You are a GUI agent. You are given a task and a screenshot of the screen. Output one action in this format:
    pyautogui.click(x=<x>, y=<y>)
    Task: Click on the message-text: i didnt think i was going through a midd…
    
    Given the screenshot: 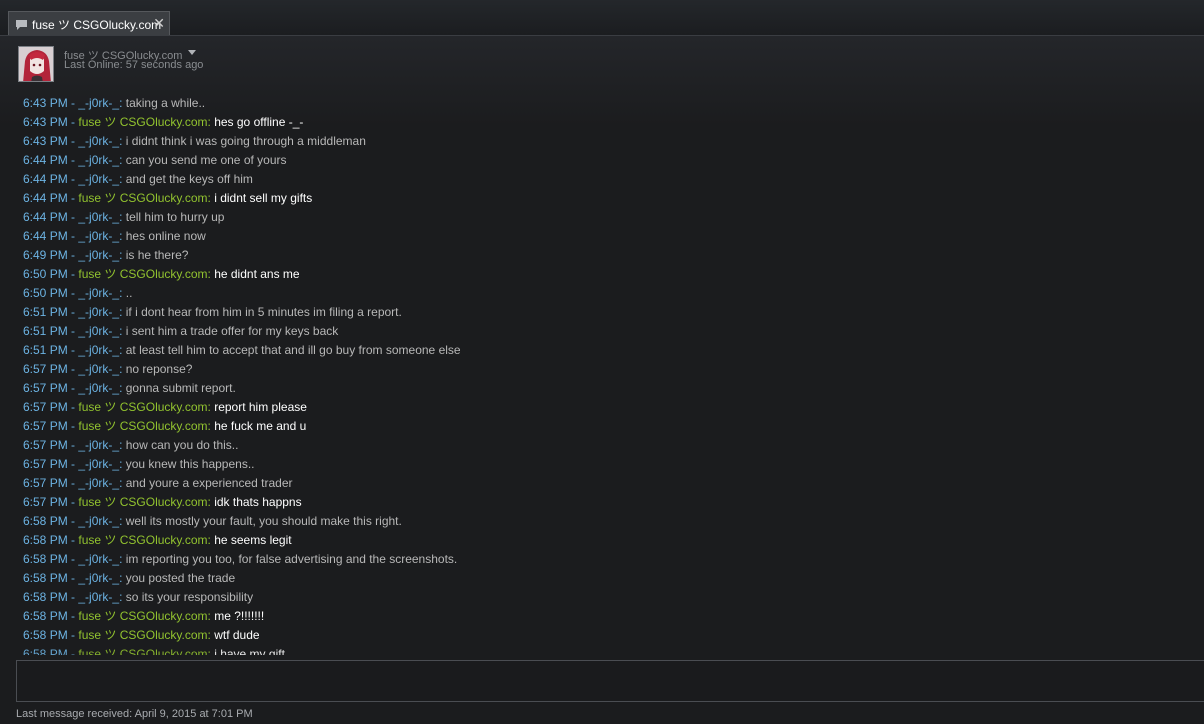 What is the action you would take?
    pyautogui.click(x=245, y=141)
    